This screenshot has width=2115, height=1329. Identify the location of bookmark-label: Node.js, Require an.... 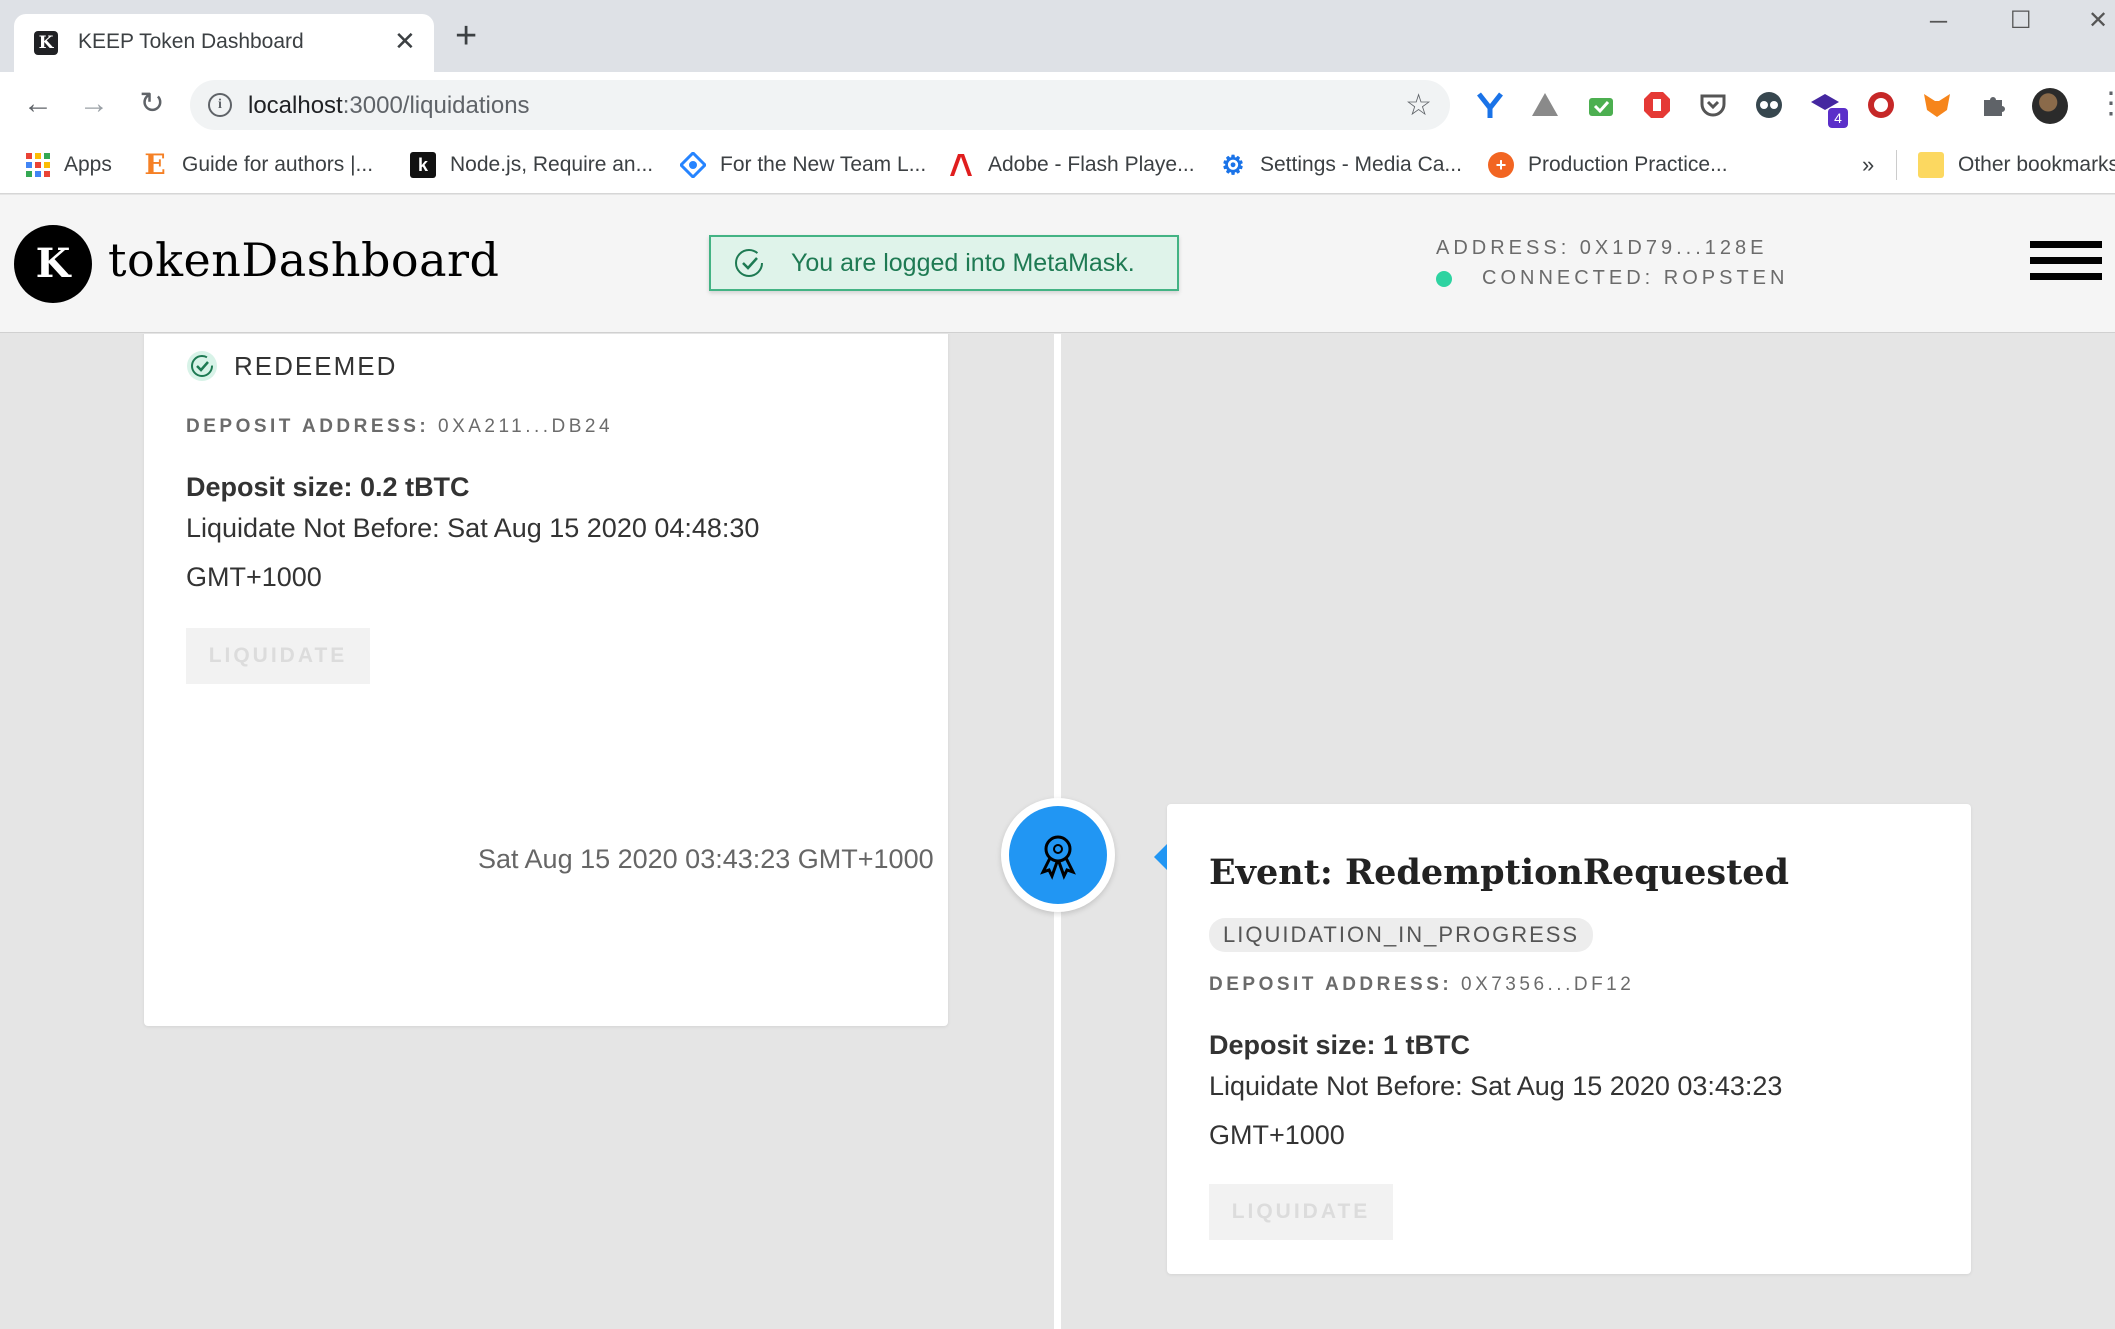
(552, 164).